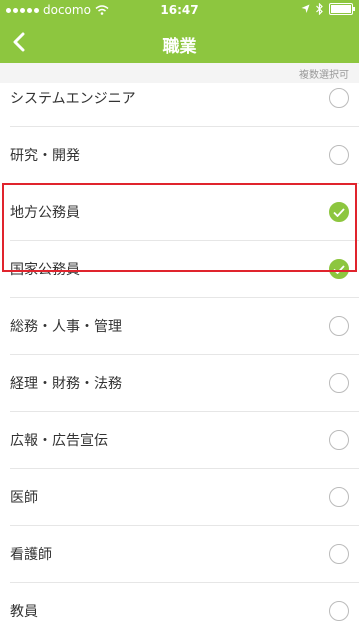  I want to click on item-label: システムエンジニア, so click(73, 99).